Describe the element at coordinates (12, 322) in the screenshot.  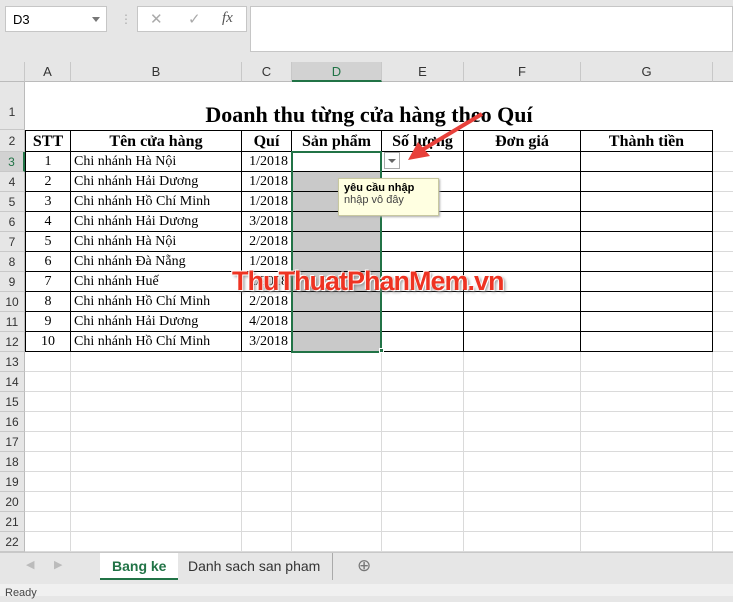
I see `row-header-11: 11` at that location.